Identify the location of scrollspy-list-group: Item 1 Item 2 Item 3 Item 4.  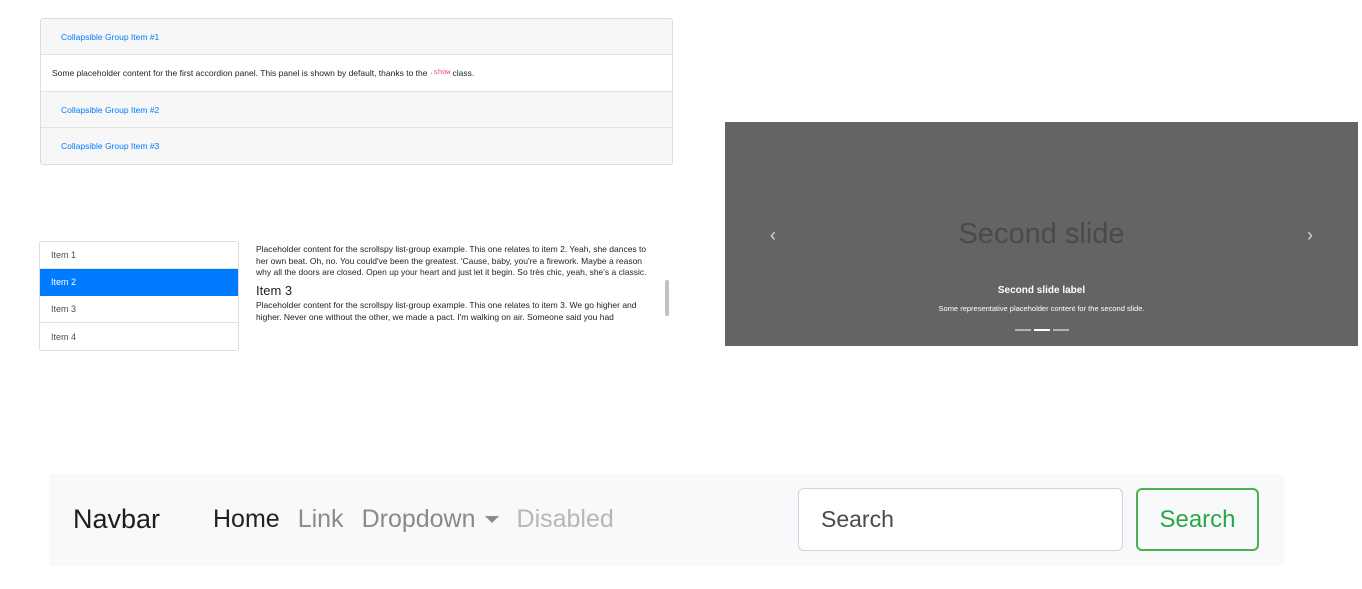
(139, 296).